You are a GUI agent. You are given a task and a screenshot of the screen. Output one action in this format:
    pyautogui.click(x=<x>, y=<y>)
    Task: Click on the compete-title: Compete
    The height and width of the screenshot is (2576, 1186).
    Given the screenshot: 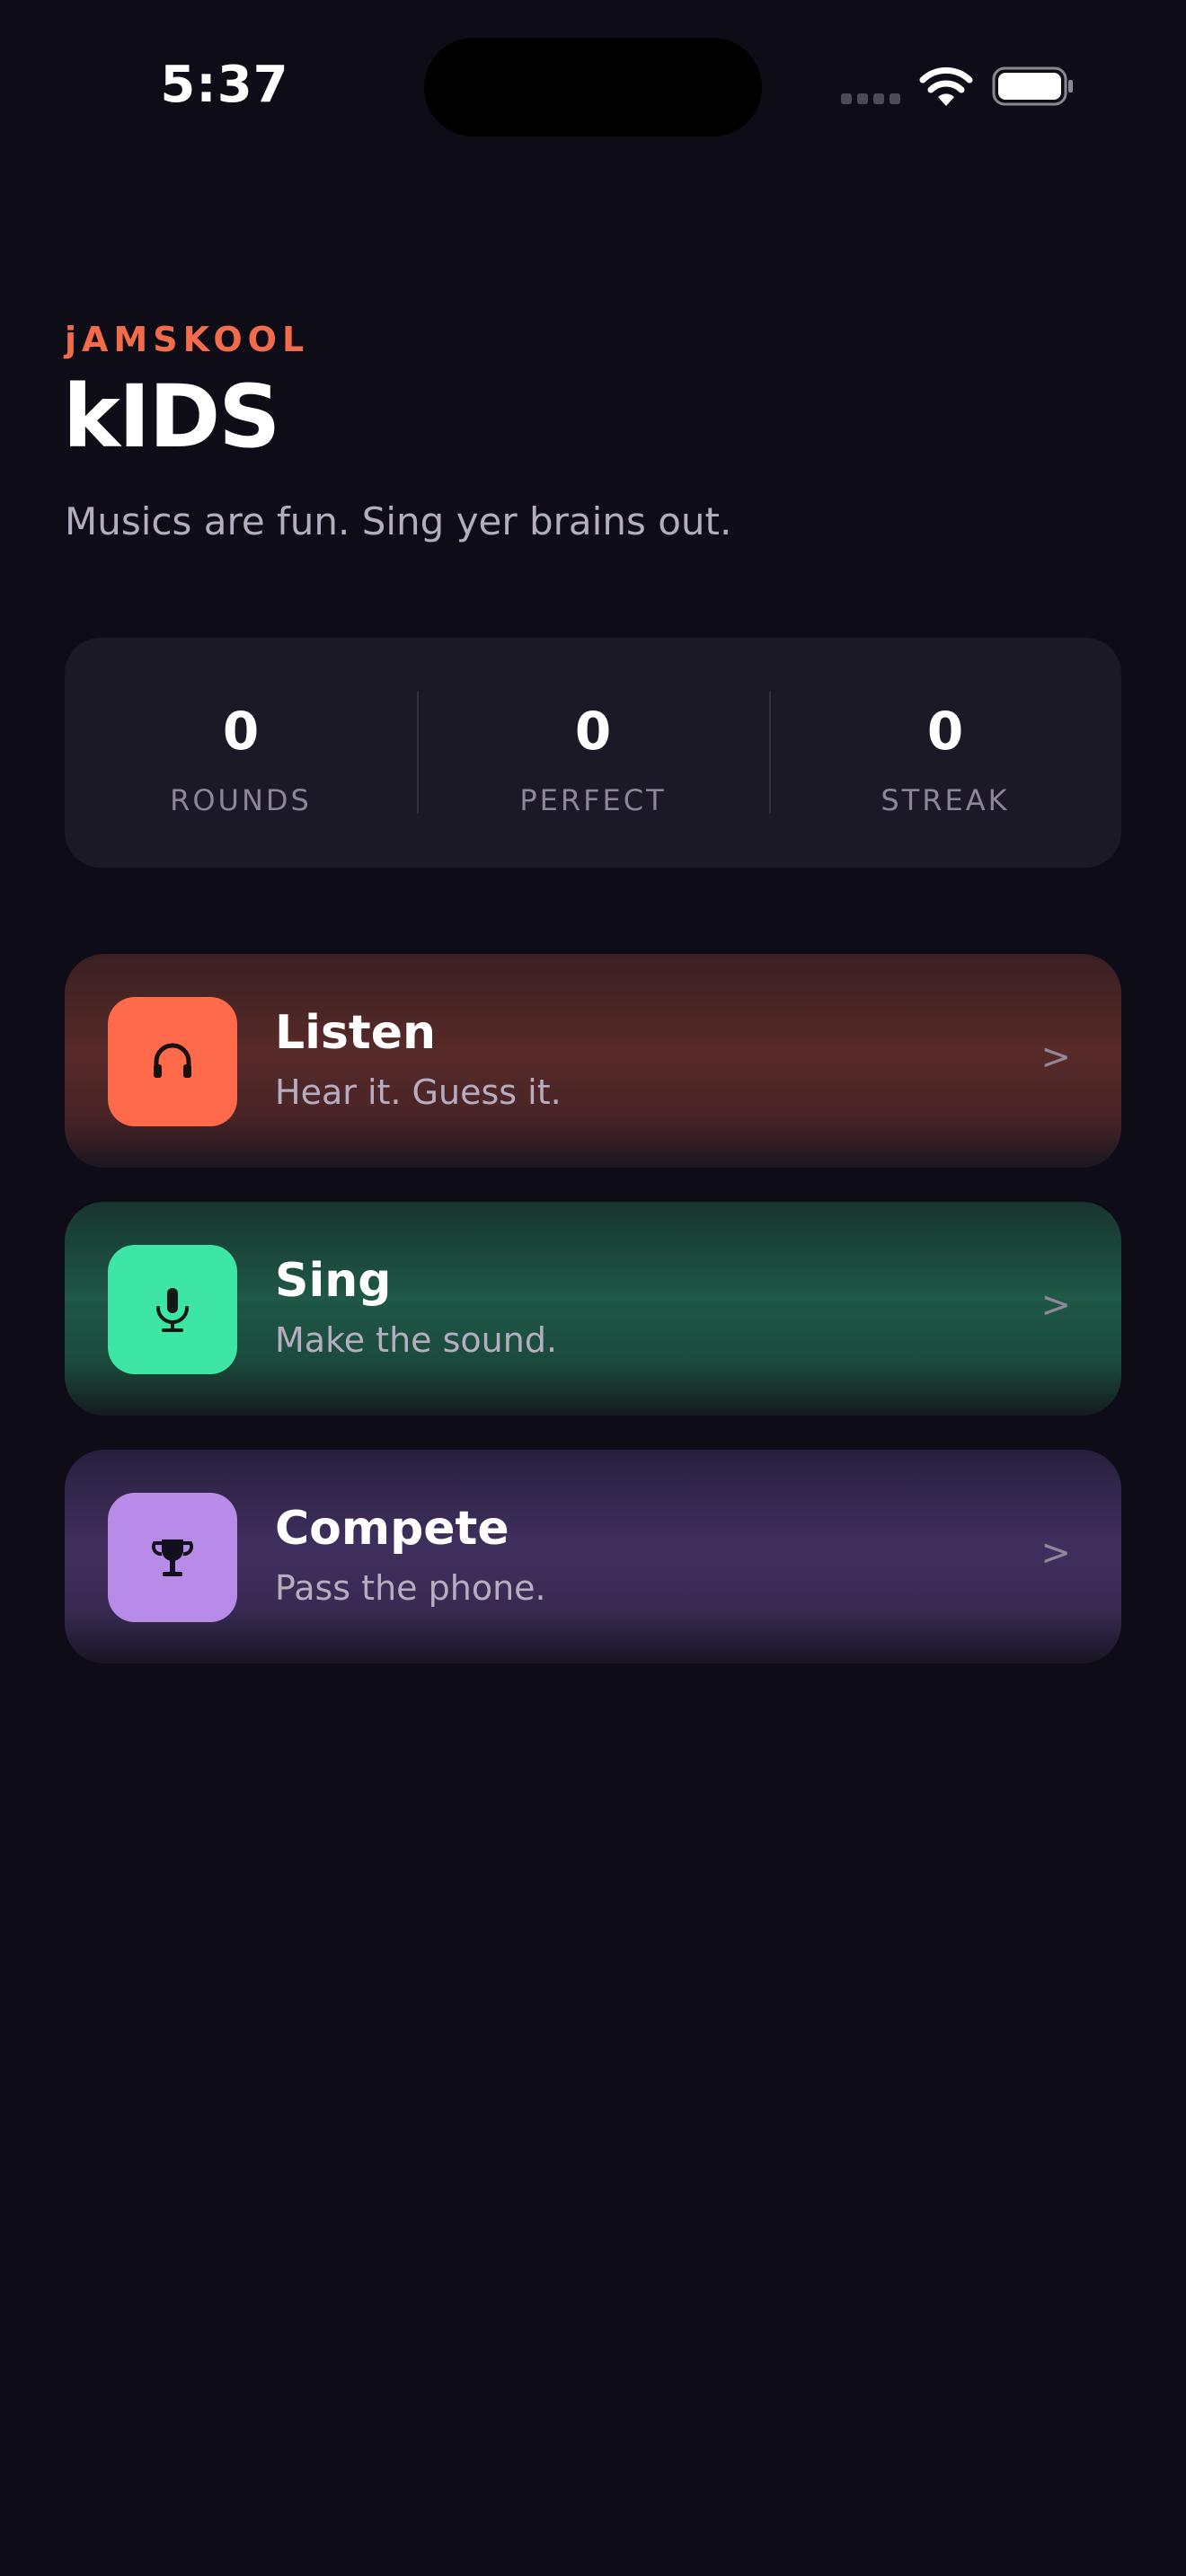 What is the action you would take?
    pyautogui.click(x=392, y=1529)
    